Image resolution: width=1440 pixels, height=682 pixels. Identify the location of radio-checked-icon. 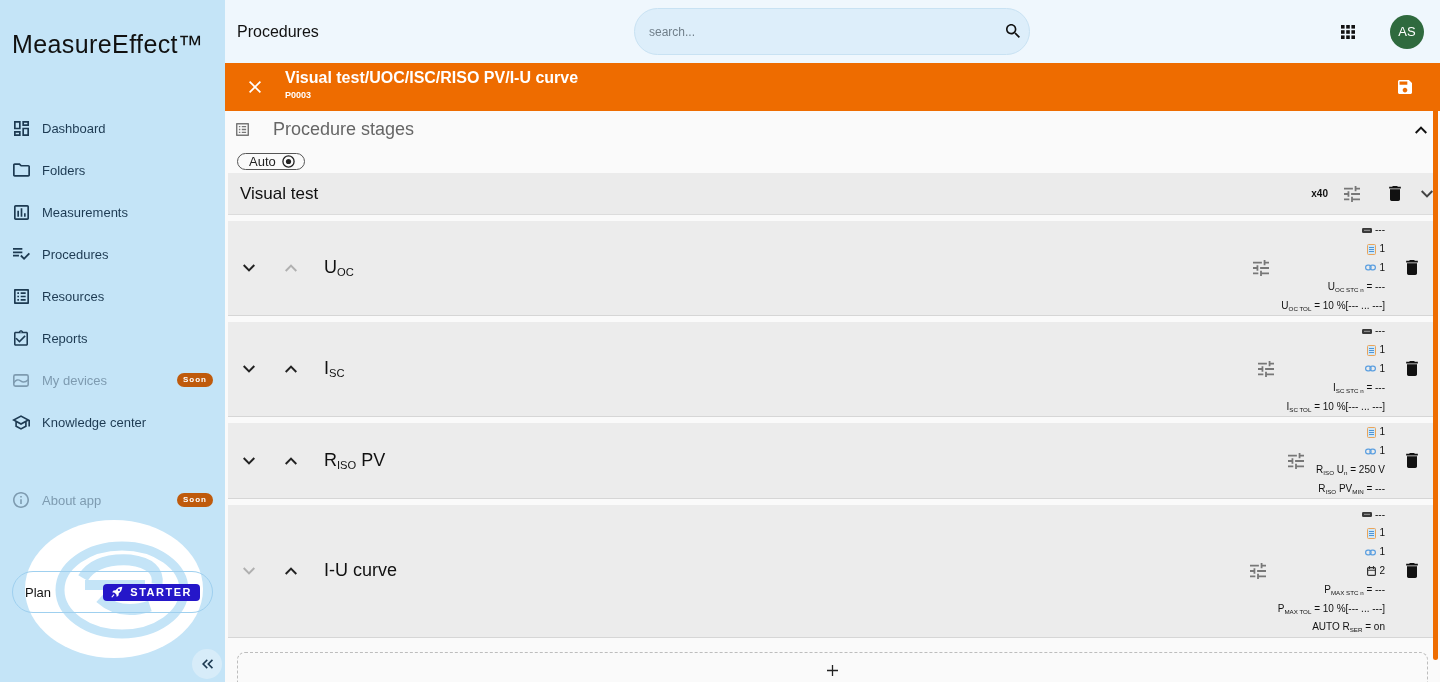
(288, 161).